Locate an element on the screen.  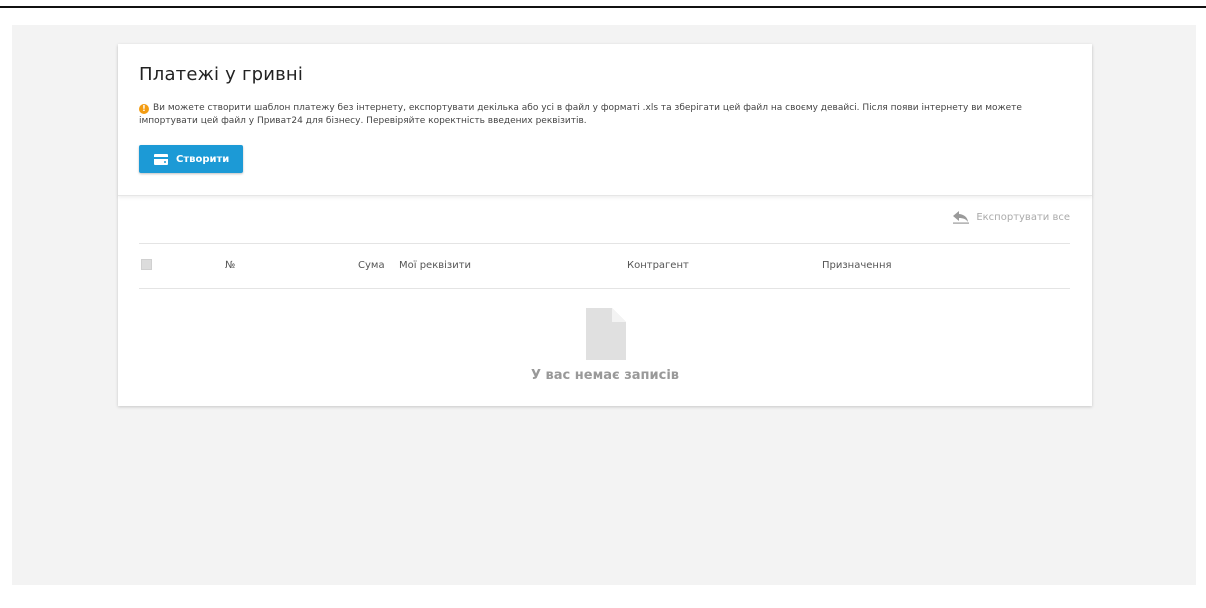
page-title: Платежі у гривні is located at coordinates (221, 74).